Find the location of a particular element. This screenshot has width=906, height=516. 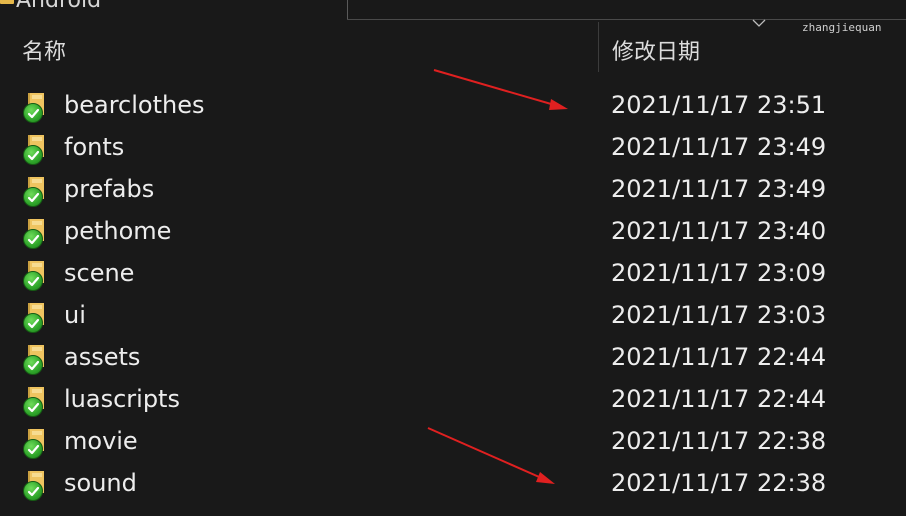

file-name: scene is located at coordinates (99, 273).